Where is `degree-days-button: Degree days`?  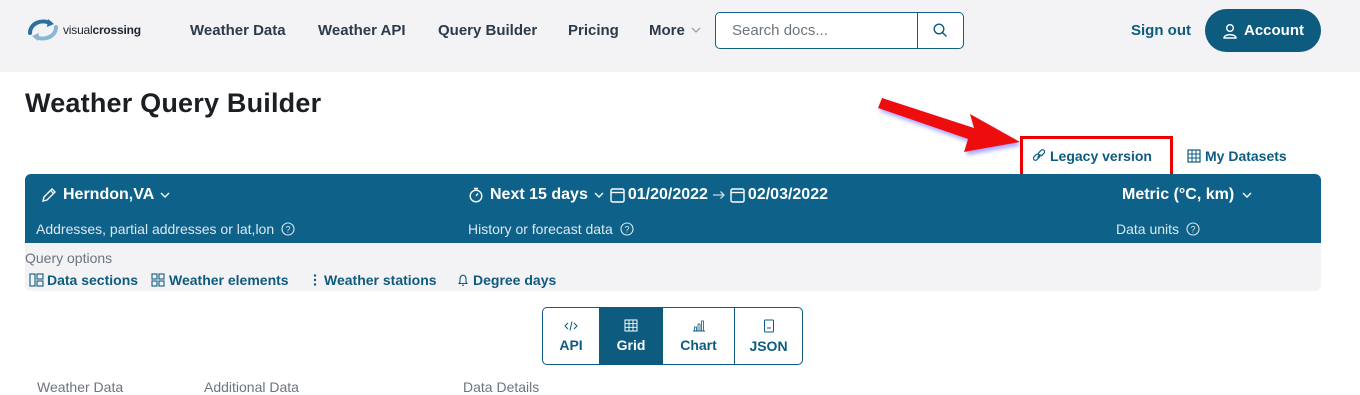
degree-days-button: Degree days is located at coordinates (506, 280).